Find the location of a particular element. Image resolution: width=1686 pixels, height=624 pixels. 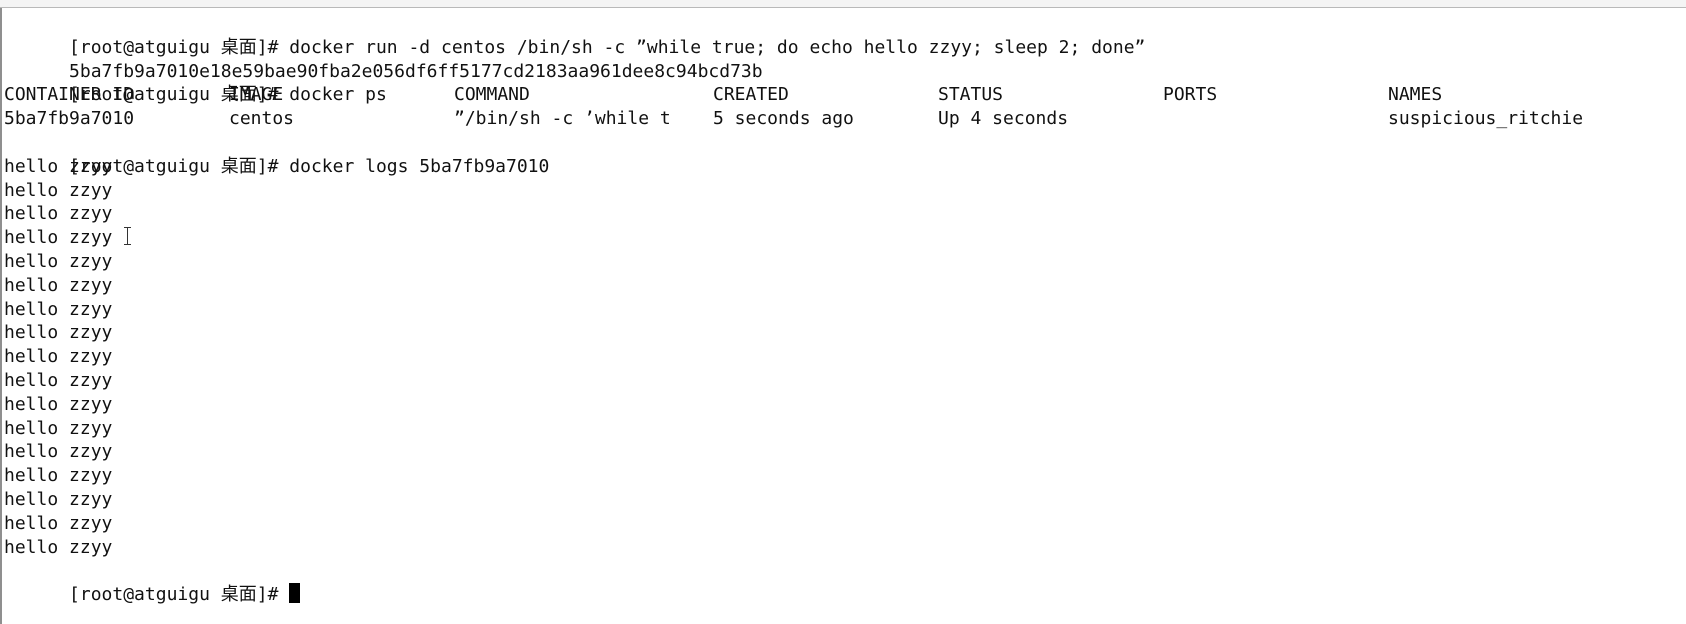

created-cell: 5 seconds ago is located at coordinates (783, 119).